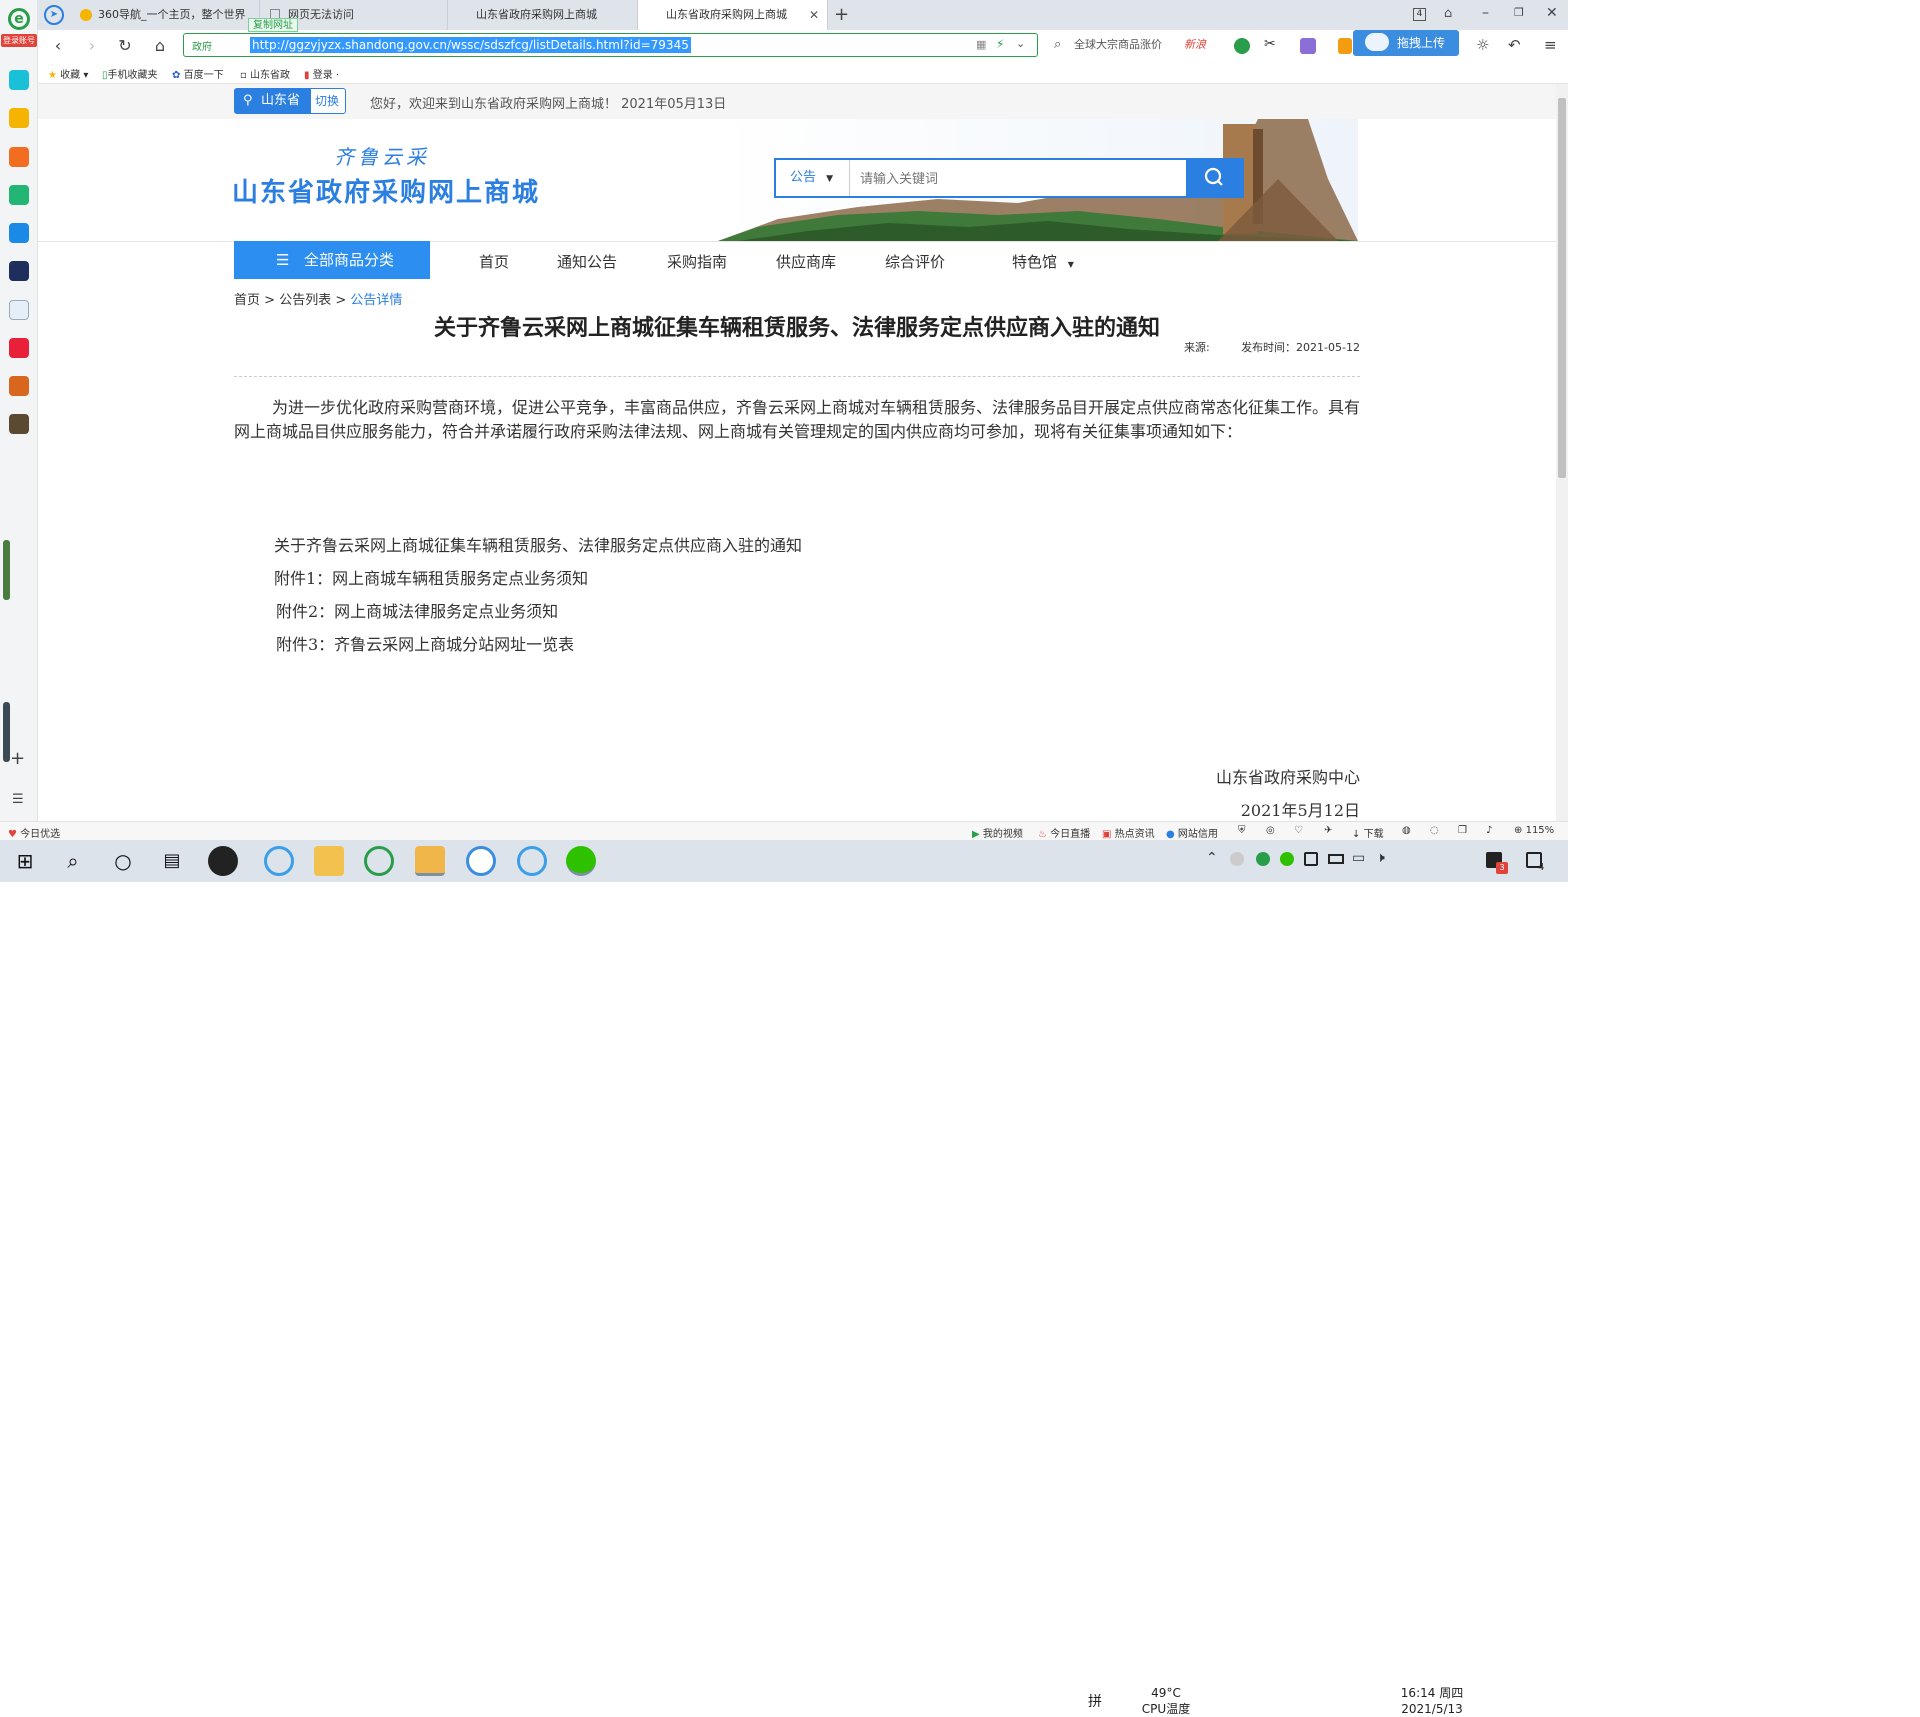 The height and width of the screenshot is (1717, 1920). What do you see at coordinates (19, 19) in the screenshot?
I see `browser-logo-icon: e` at bounding box center [19, 19].